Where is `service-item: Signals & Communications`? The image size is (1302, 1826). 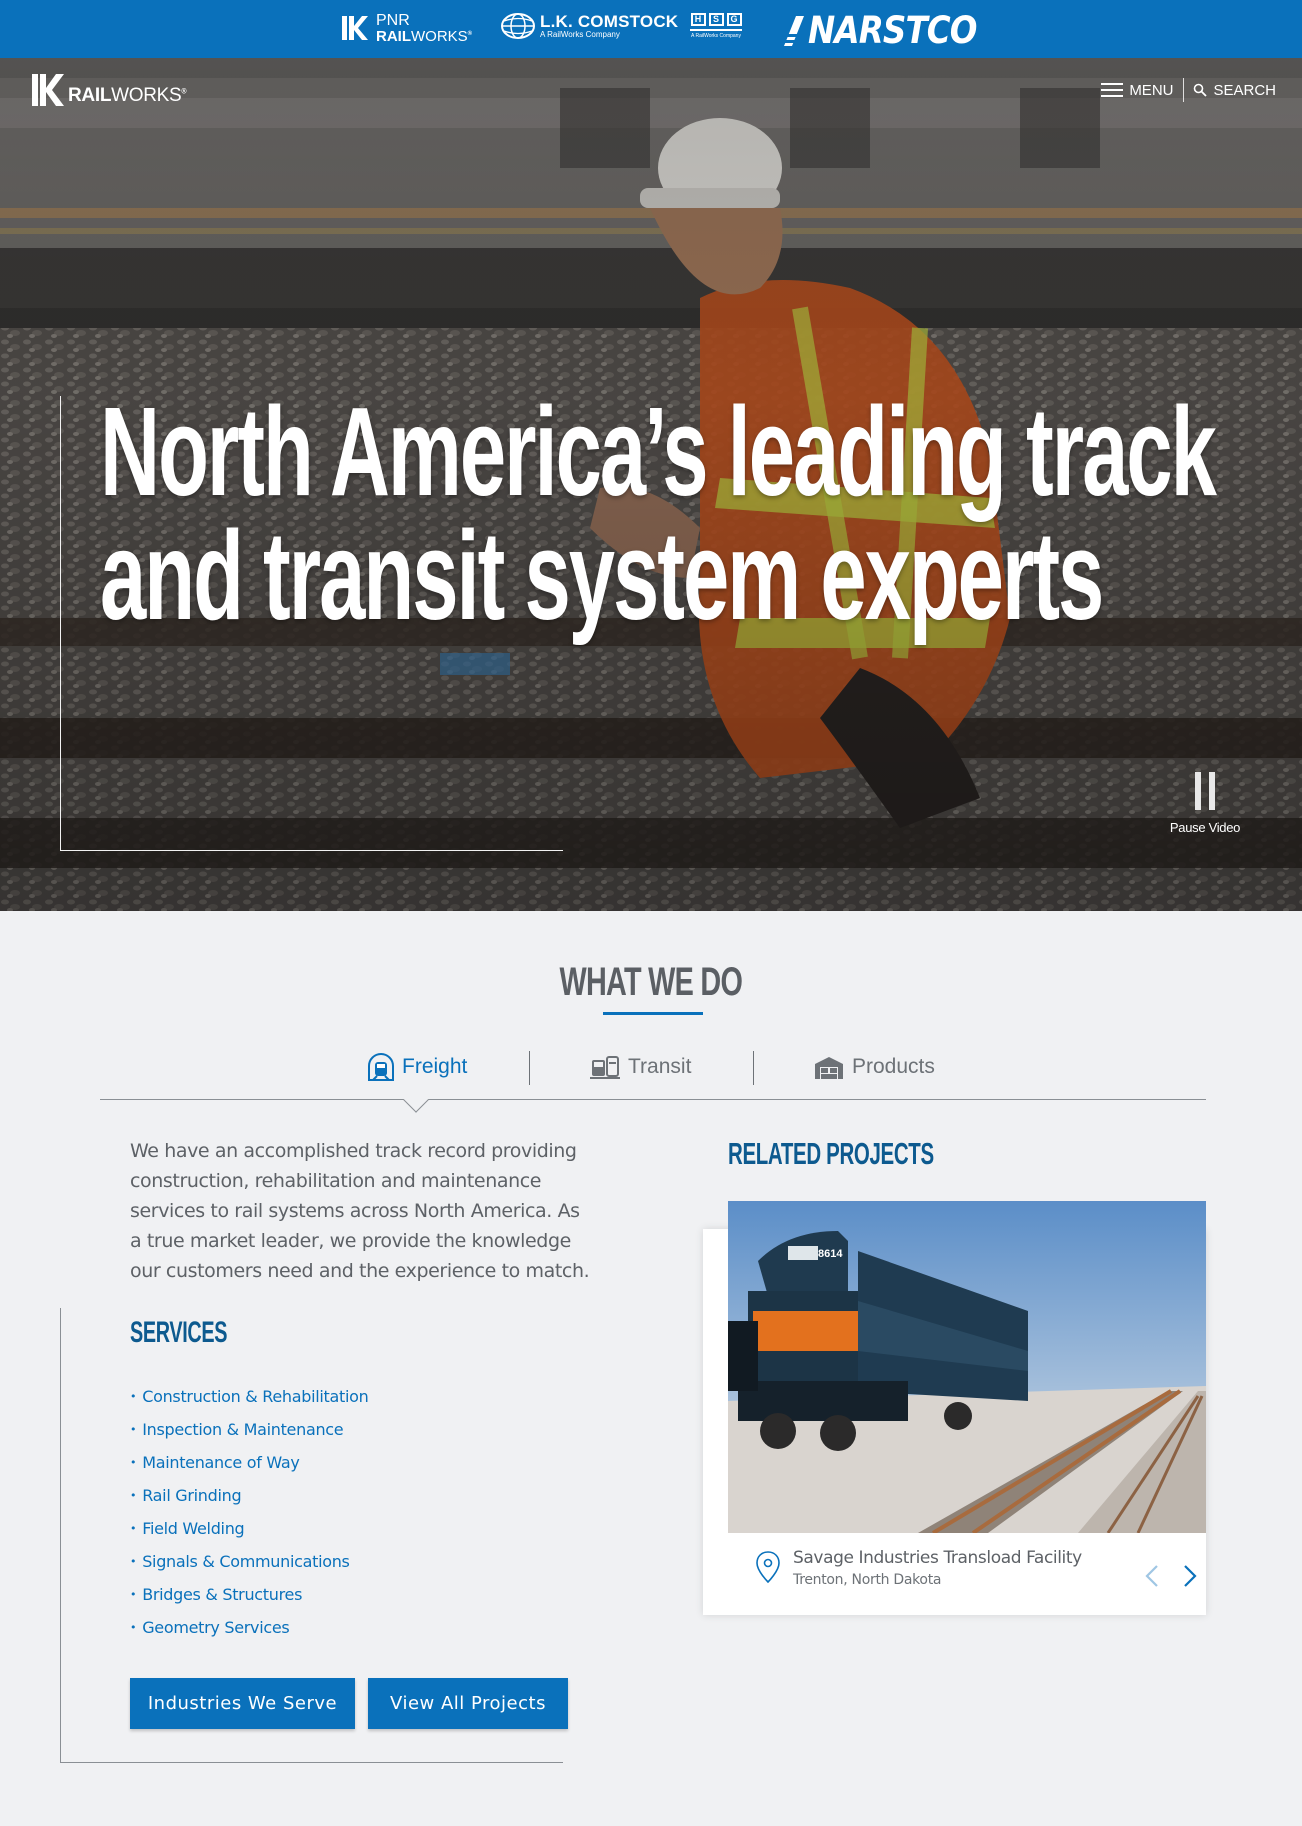
service-item: Signals & Communications is located at coordinates (249, 1561).